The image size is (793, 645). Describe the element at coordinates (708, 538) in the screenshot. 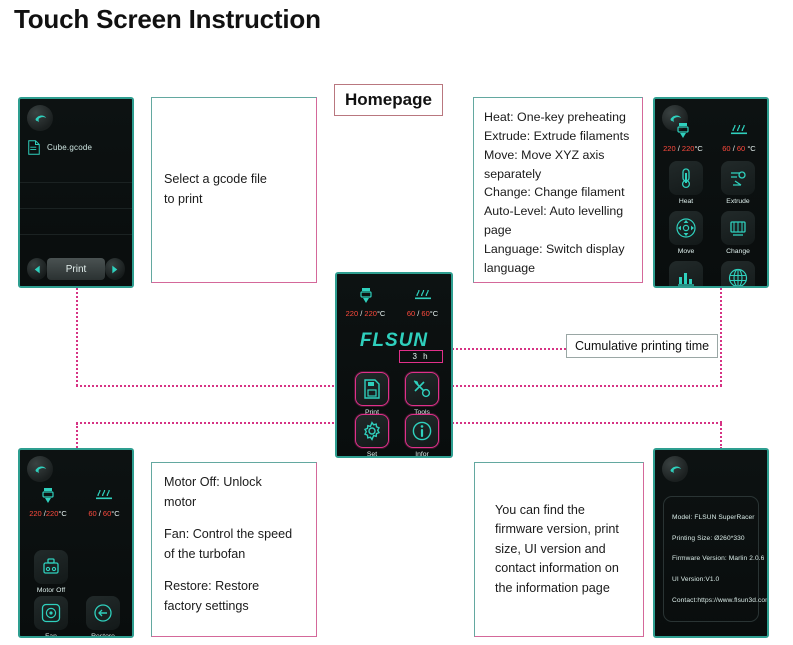

I see `info-line-printing-size: Printing Size: Ø260*330` at that location.